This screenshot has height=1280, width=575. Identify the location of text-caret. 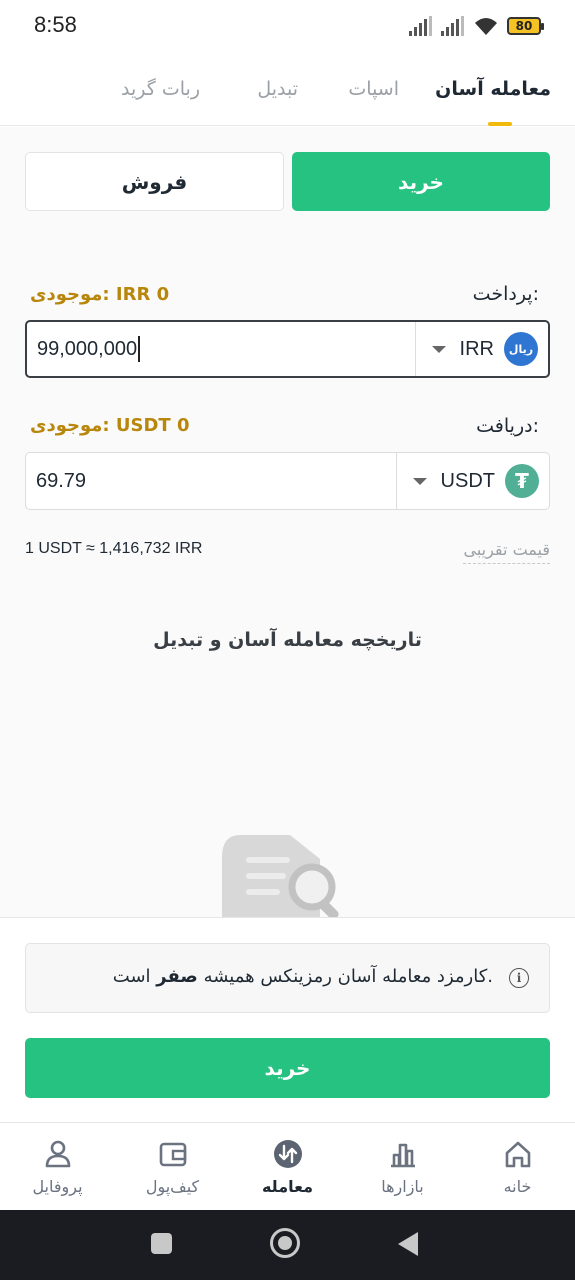
(139, 349).